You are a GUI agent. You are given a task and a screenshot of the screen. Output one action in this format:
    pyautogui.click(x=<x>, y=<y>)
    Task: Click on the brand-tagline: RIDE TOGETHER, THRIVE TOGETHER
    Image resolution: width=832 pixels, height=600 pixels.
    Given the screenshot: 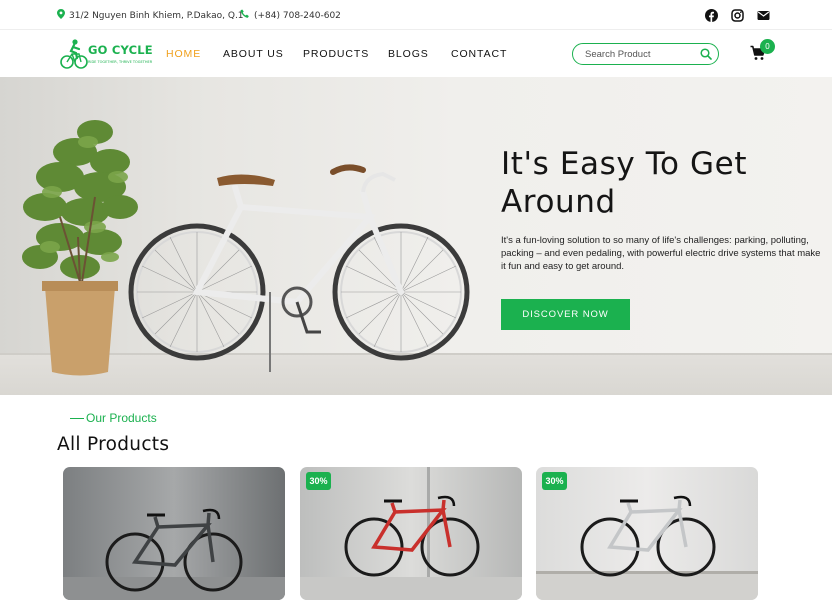 What is the action you would take?
    pyautogui.click(x=120, y=62)
    